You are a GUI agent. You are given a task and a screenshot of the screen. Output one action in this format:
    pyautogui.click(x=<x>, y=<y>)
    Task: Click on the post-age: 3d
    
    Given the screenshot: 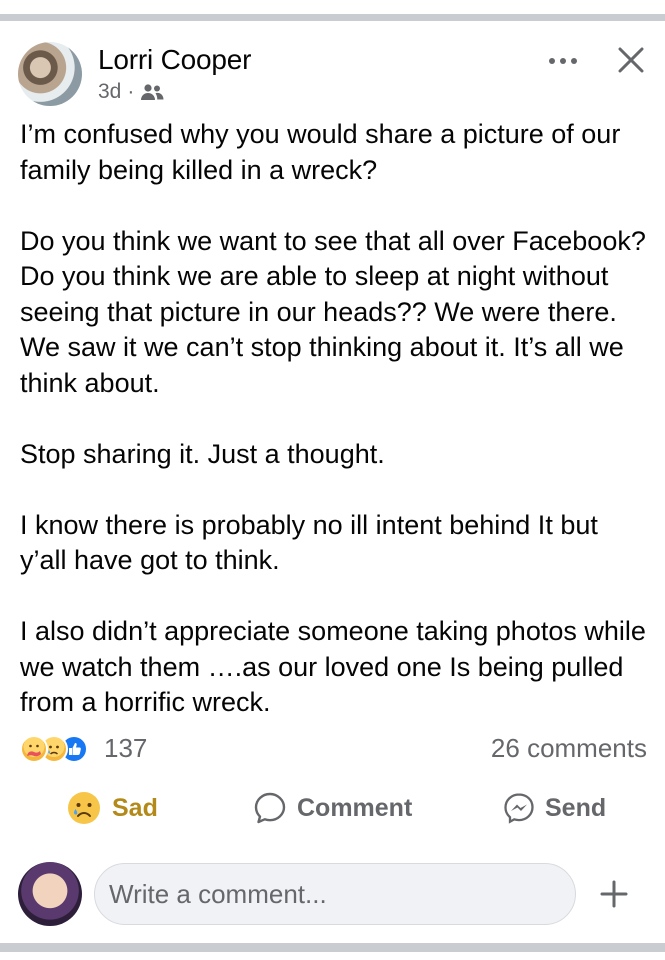 What is the action you would take?
    pyautogui.click(x=109, y=92)
    